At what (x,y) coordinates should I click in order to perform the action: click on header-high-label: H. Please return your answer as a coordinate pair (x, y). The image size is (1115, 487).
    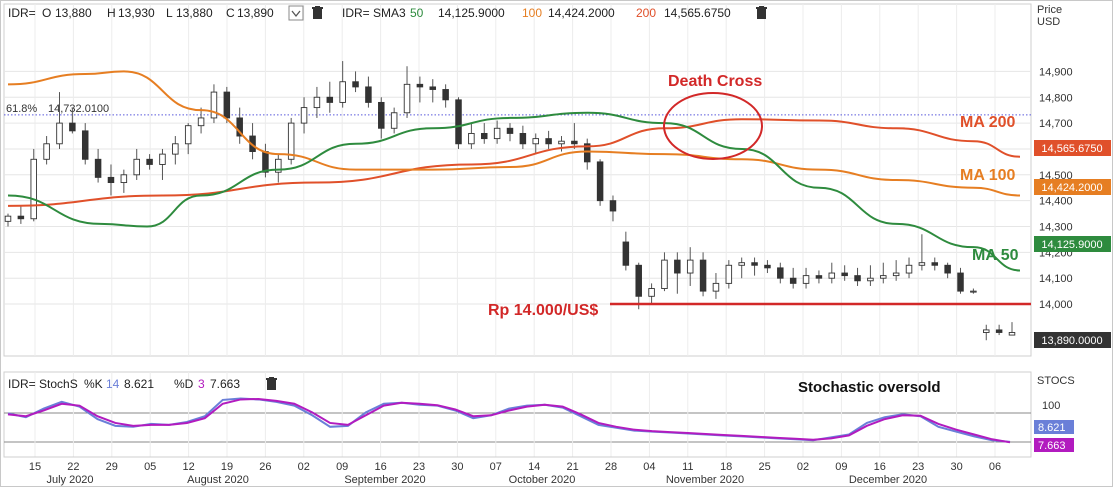
    Looking at the image, I should click on (111, 13).